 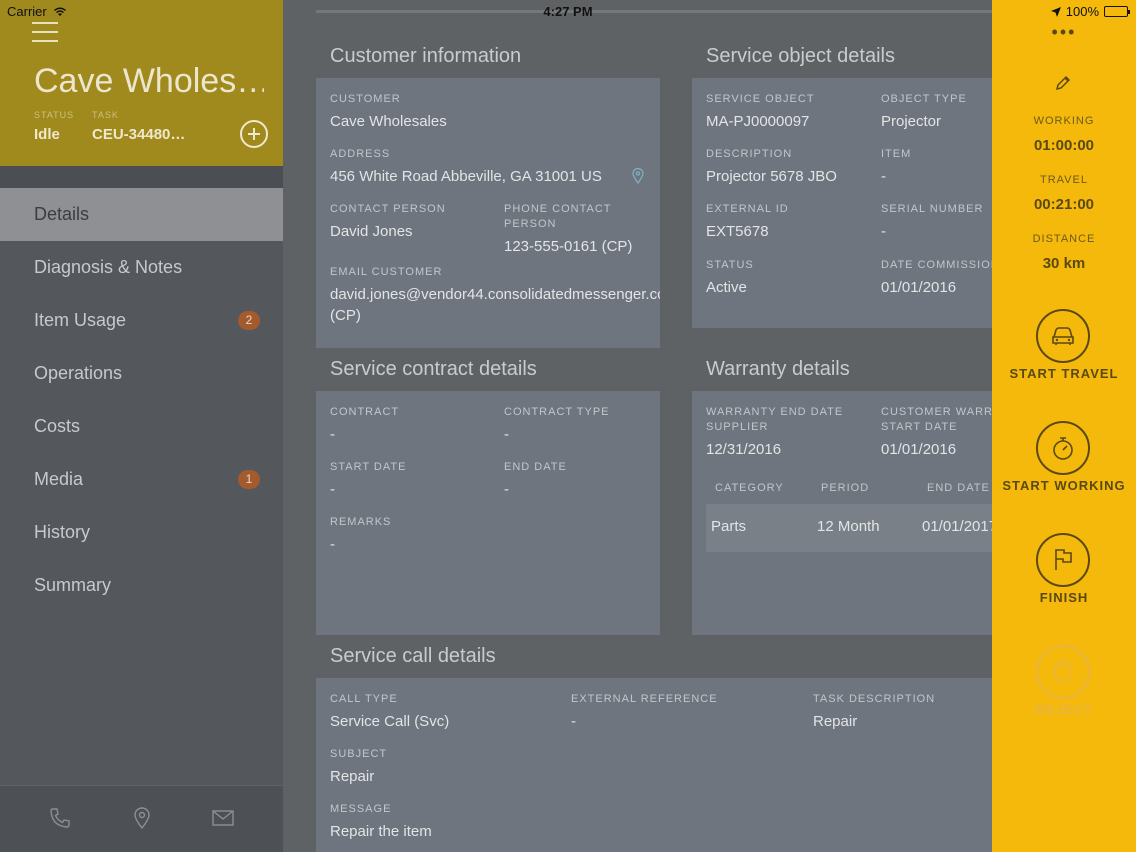 I want to click on field-label: EXTERNAL REFERENCE, so click(x=644, y=699).